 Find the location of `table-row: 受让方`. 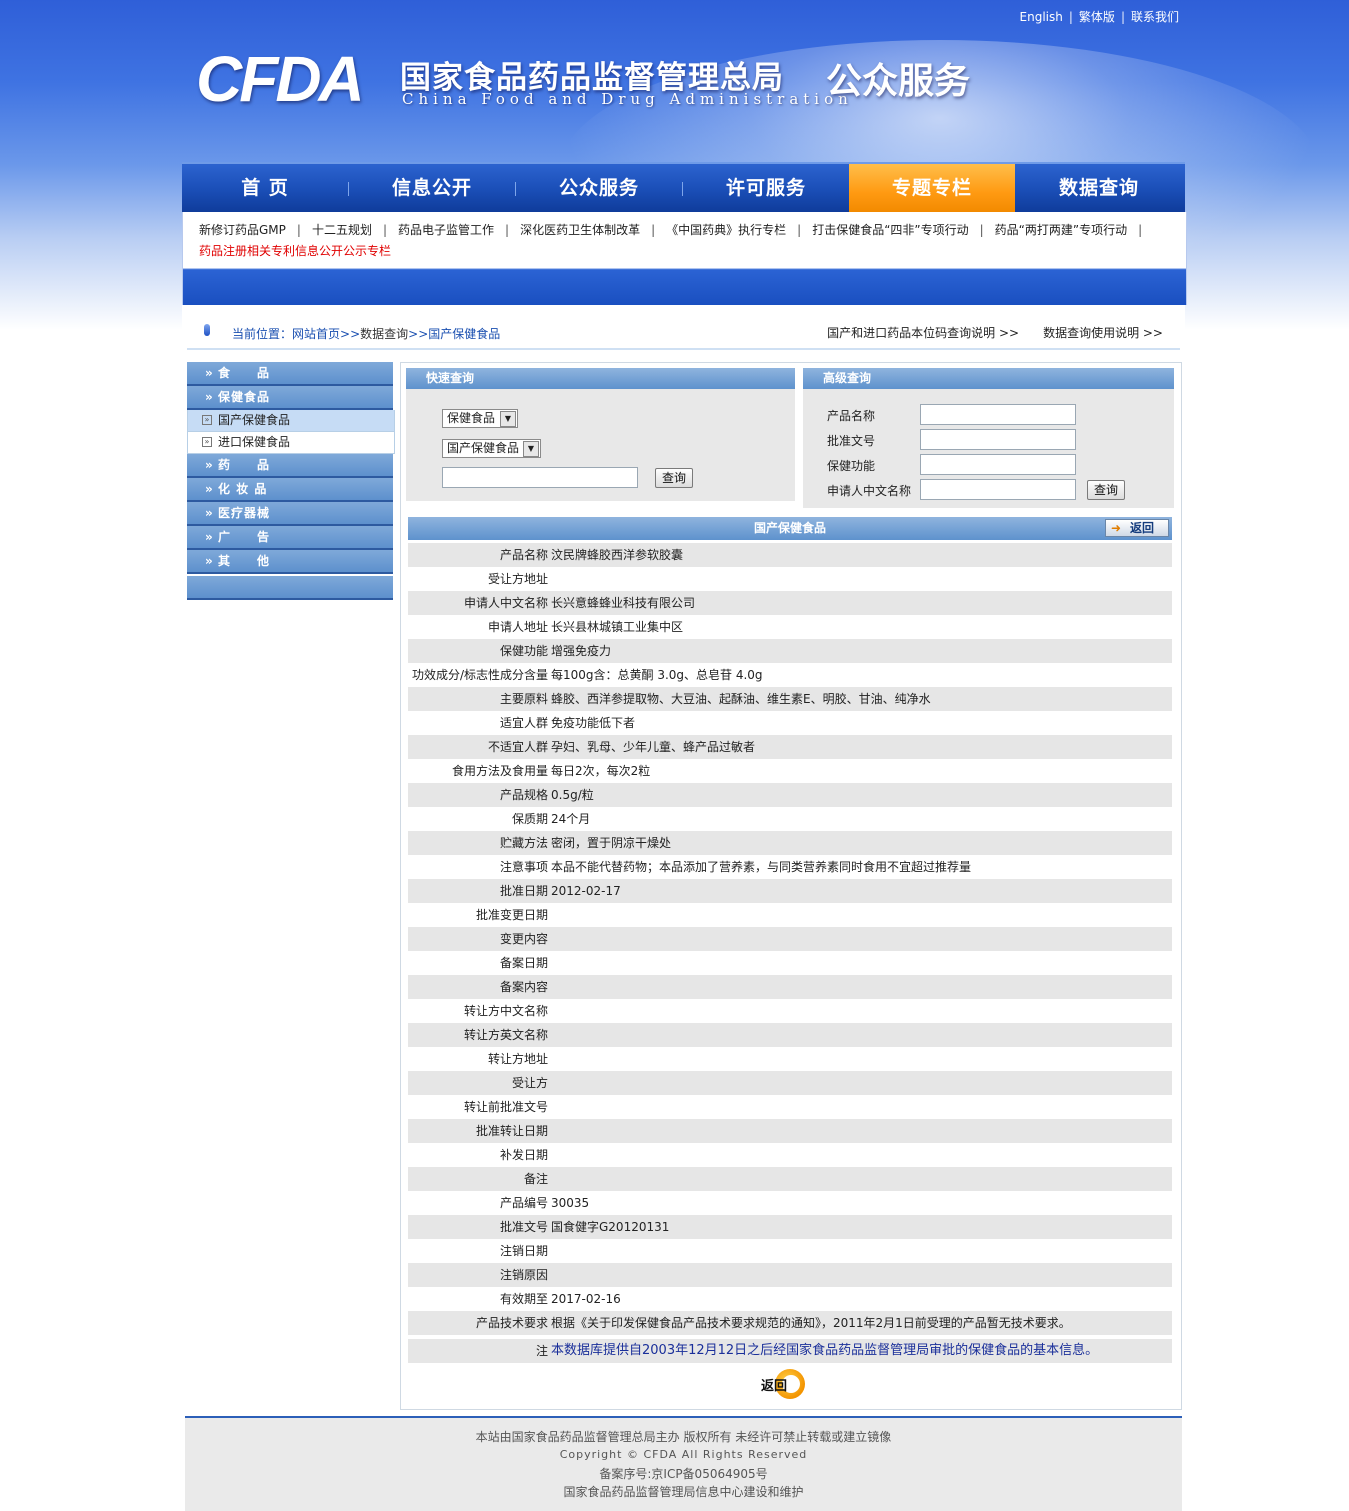

table-row: 受让方 is located at coordinates (790, 1083).